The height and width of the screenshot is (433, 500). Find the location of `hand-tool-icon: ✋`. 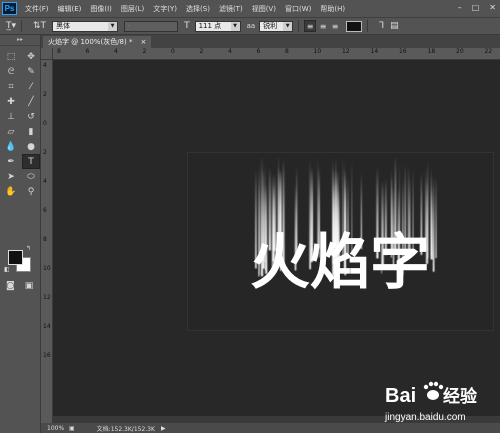

hand-tool-icon: ✋ is located at coordinates (11, 191).